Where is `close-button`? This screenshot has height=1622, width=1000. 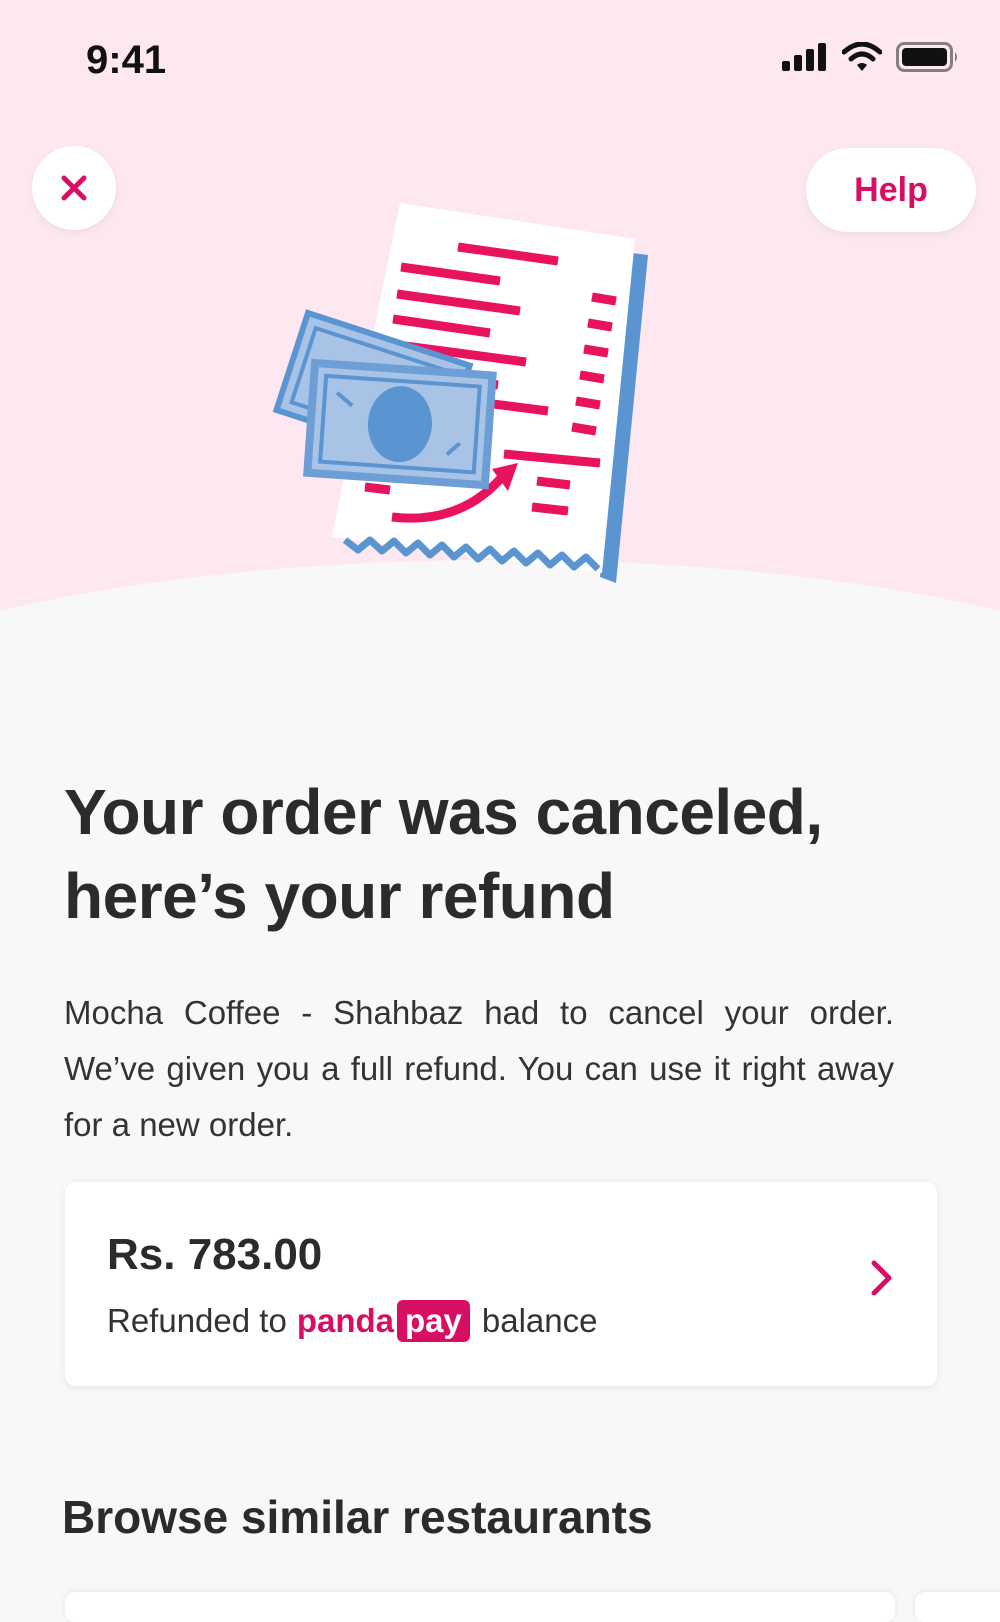
close-button is located at coordinates (74, 188).